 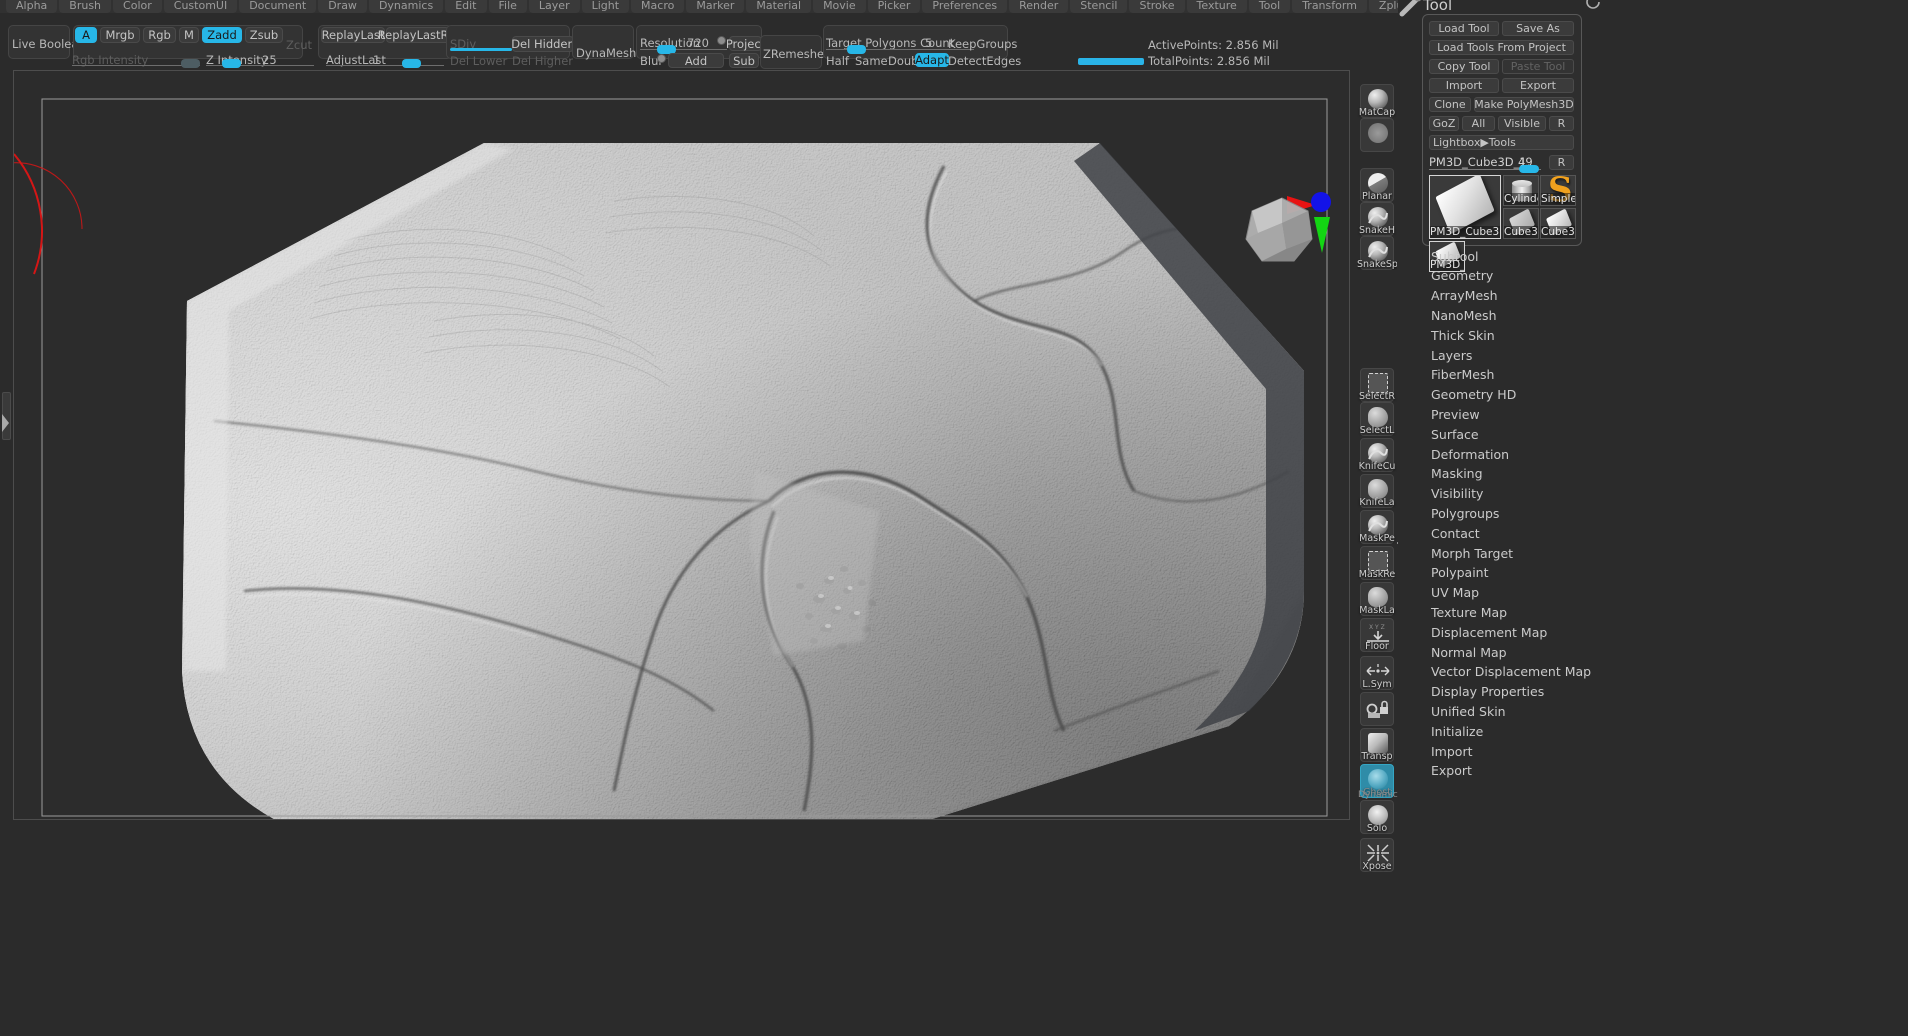 I want to click on menu-item-brush: Brush, so click(x=85, y=6).